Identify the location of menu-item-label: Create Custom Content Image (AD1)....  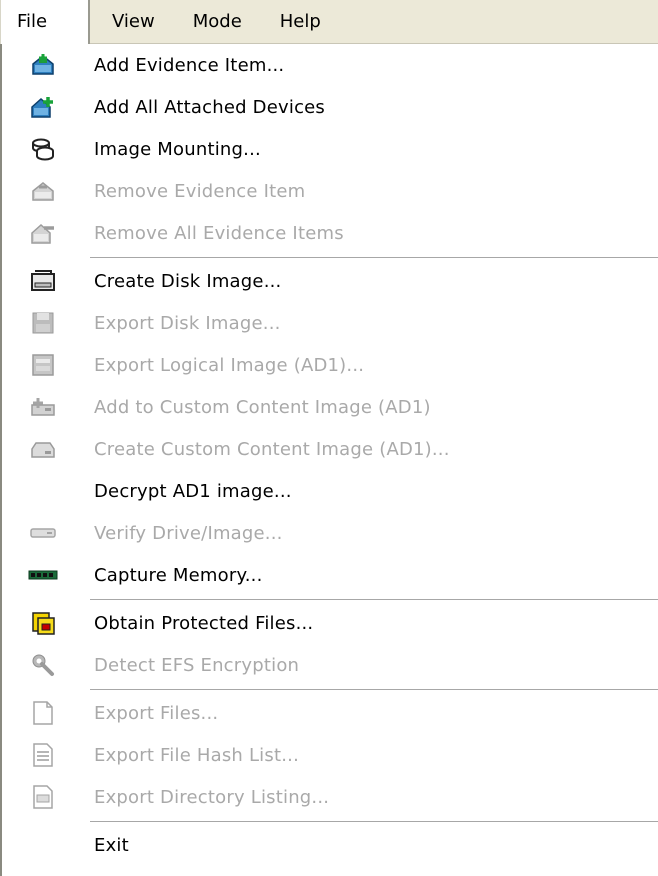
(272, 449).